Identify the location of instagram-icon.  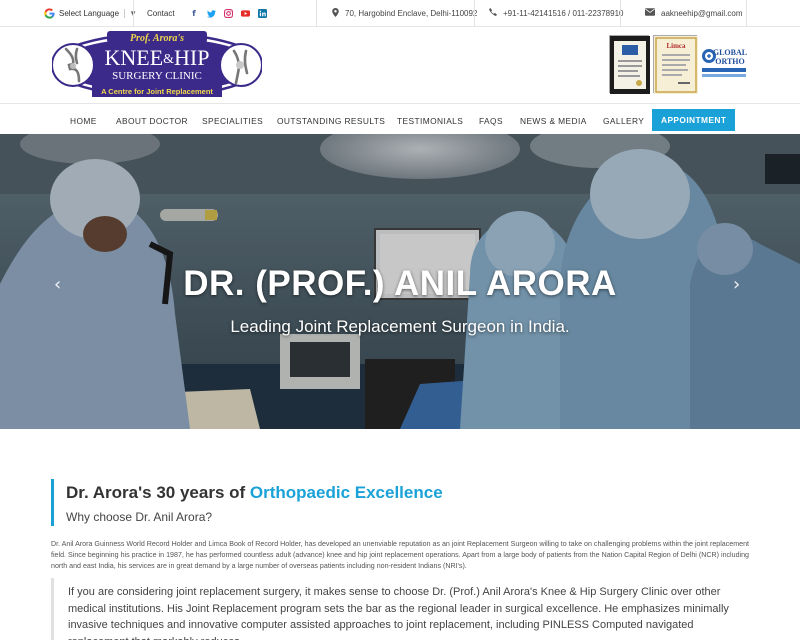
(228, 14).